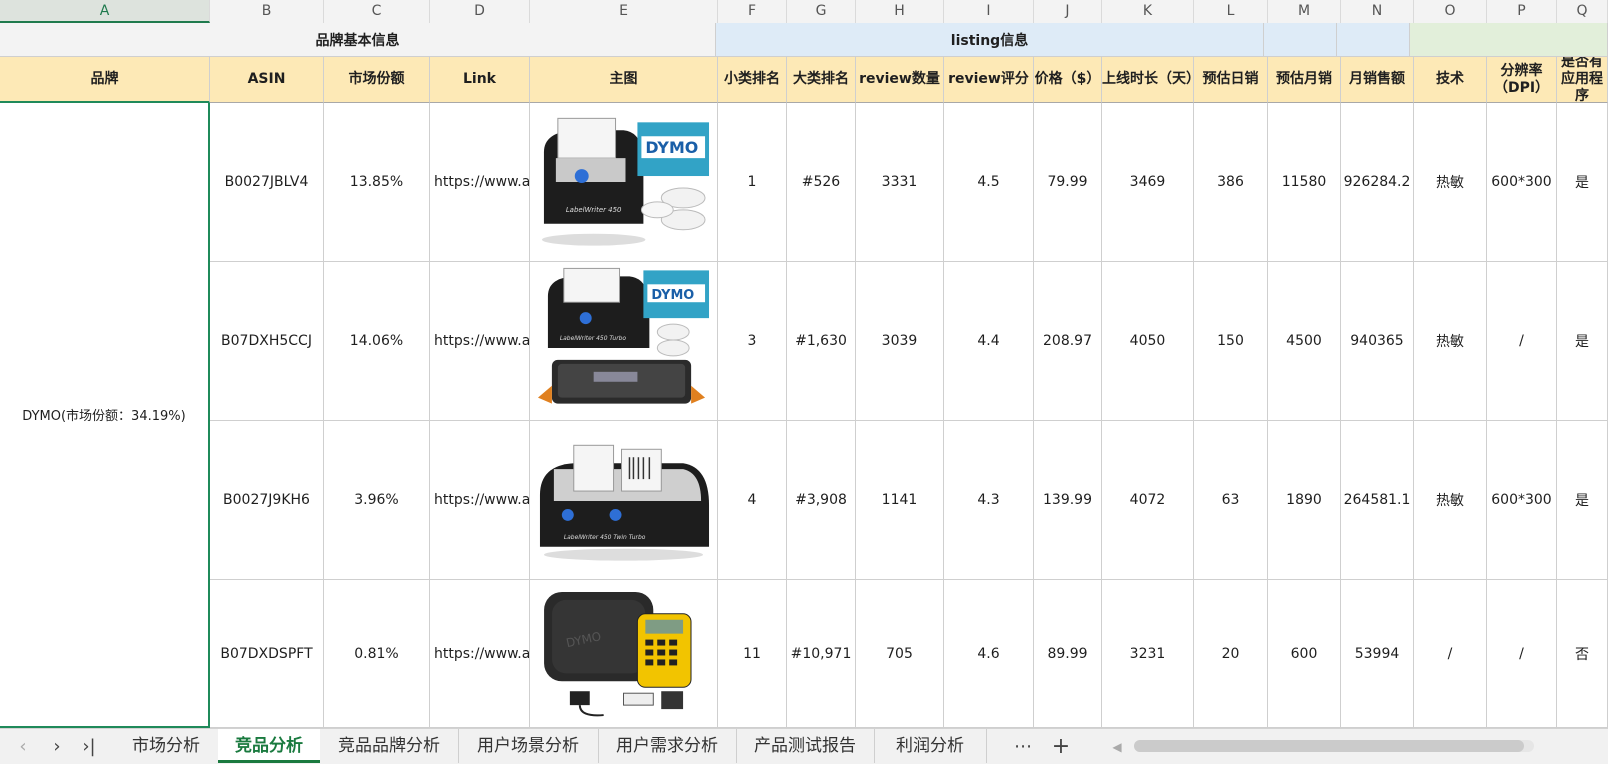 The image size is (1608, 764). I want to click on cell-main-rank: #3,908, so click(821, 500).